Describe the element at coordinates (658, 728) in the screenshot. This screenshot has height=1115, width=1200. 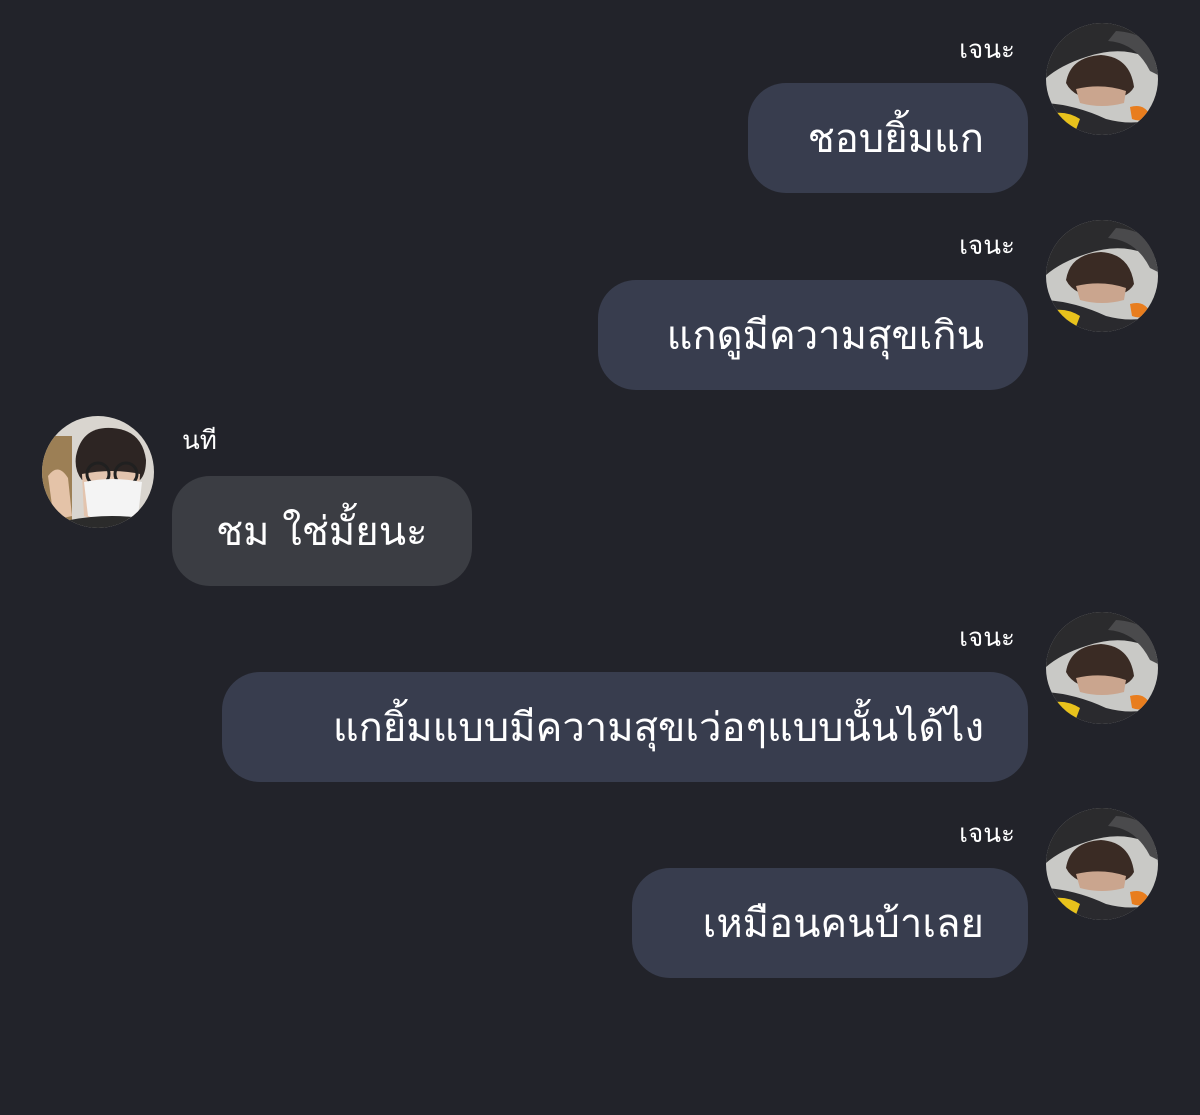
I see `message-text: แกยิ้มแบบมีความสุขเว่อๆแบบนั้นได้ไง` at that location.